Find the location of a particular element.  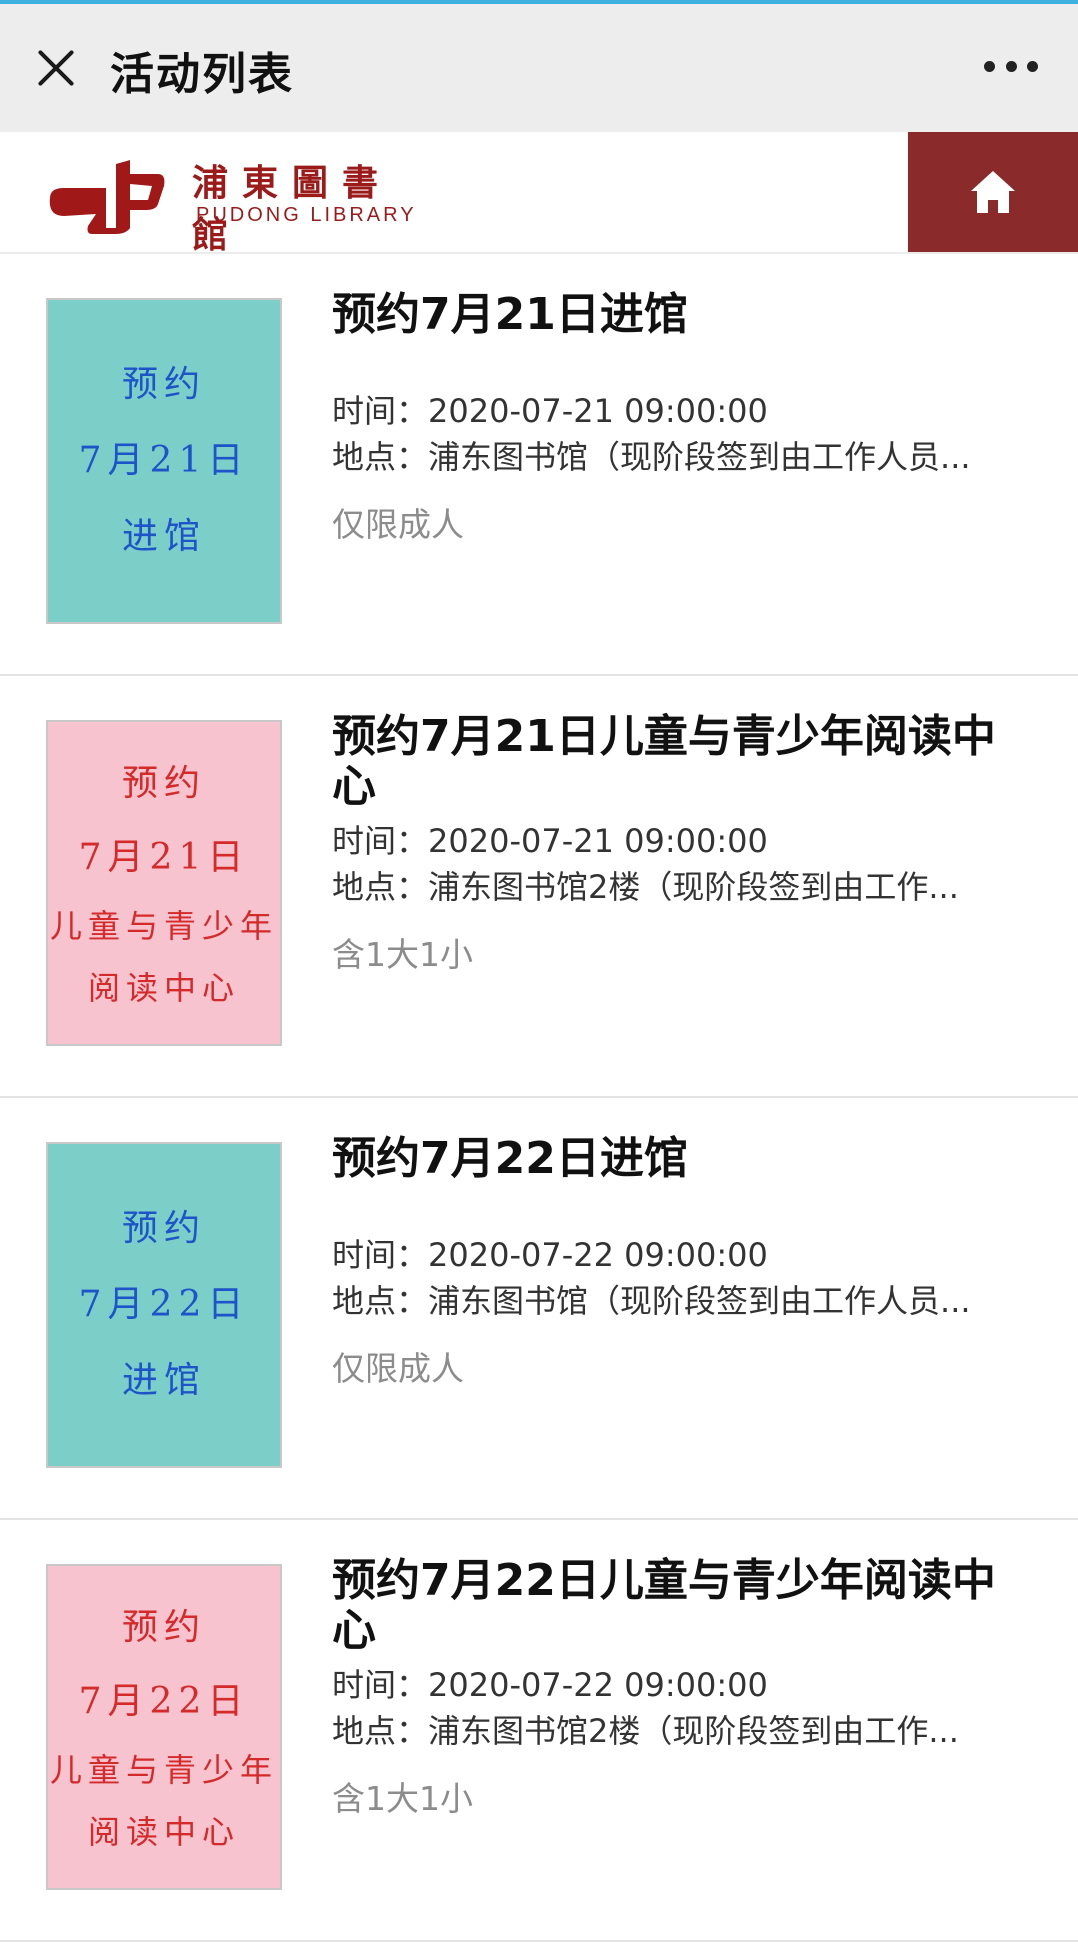

navbar: 活动列表 is located at coordinates (539, 68).